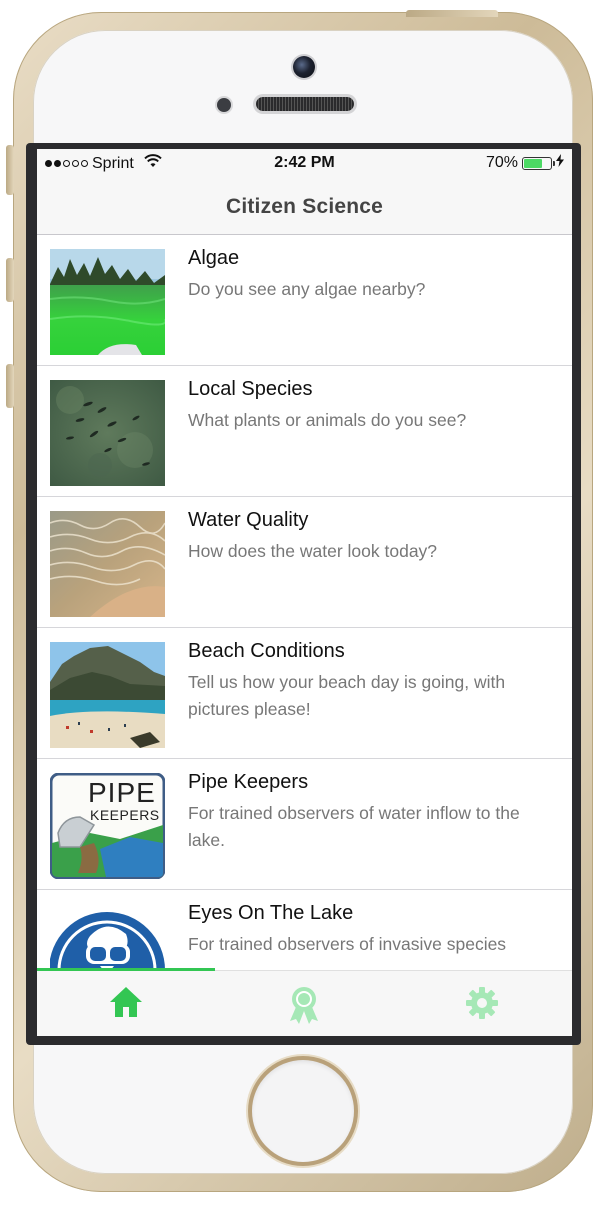  What do you see at coordinates (107, 826) in the screenshot?
I see `pipe-keepers-logo-thumbnail: PIPE KEEPERS` at bounding box center [107, 826].